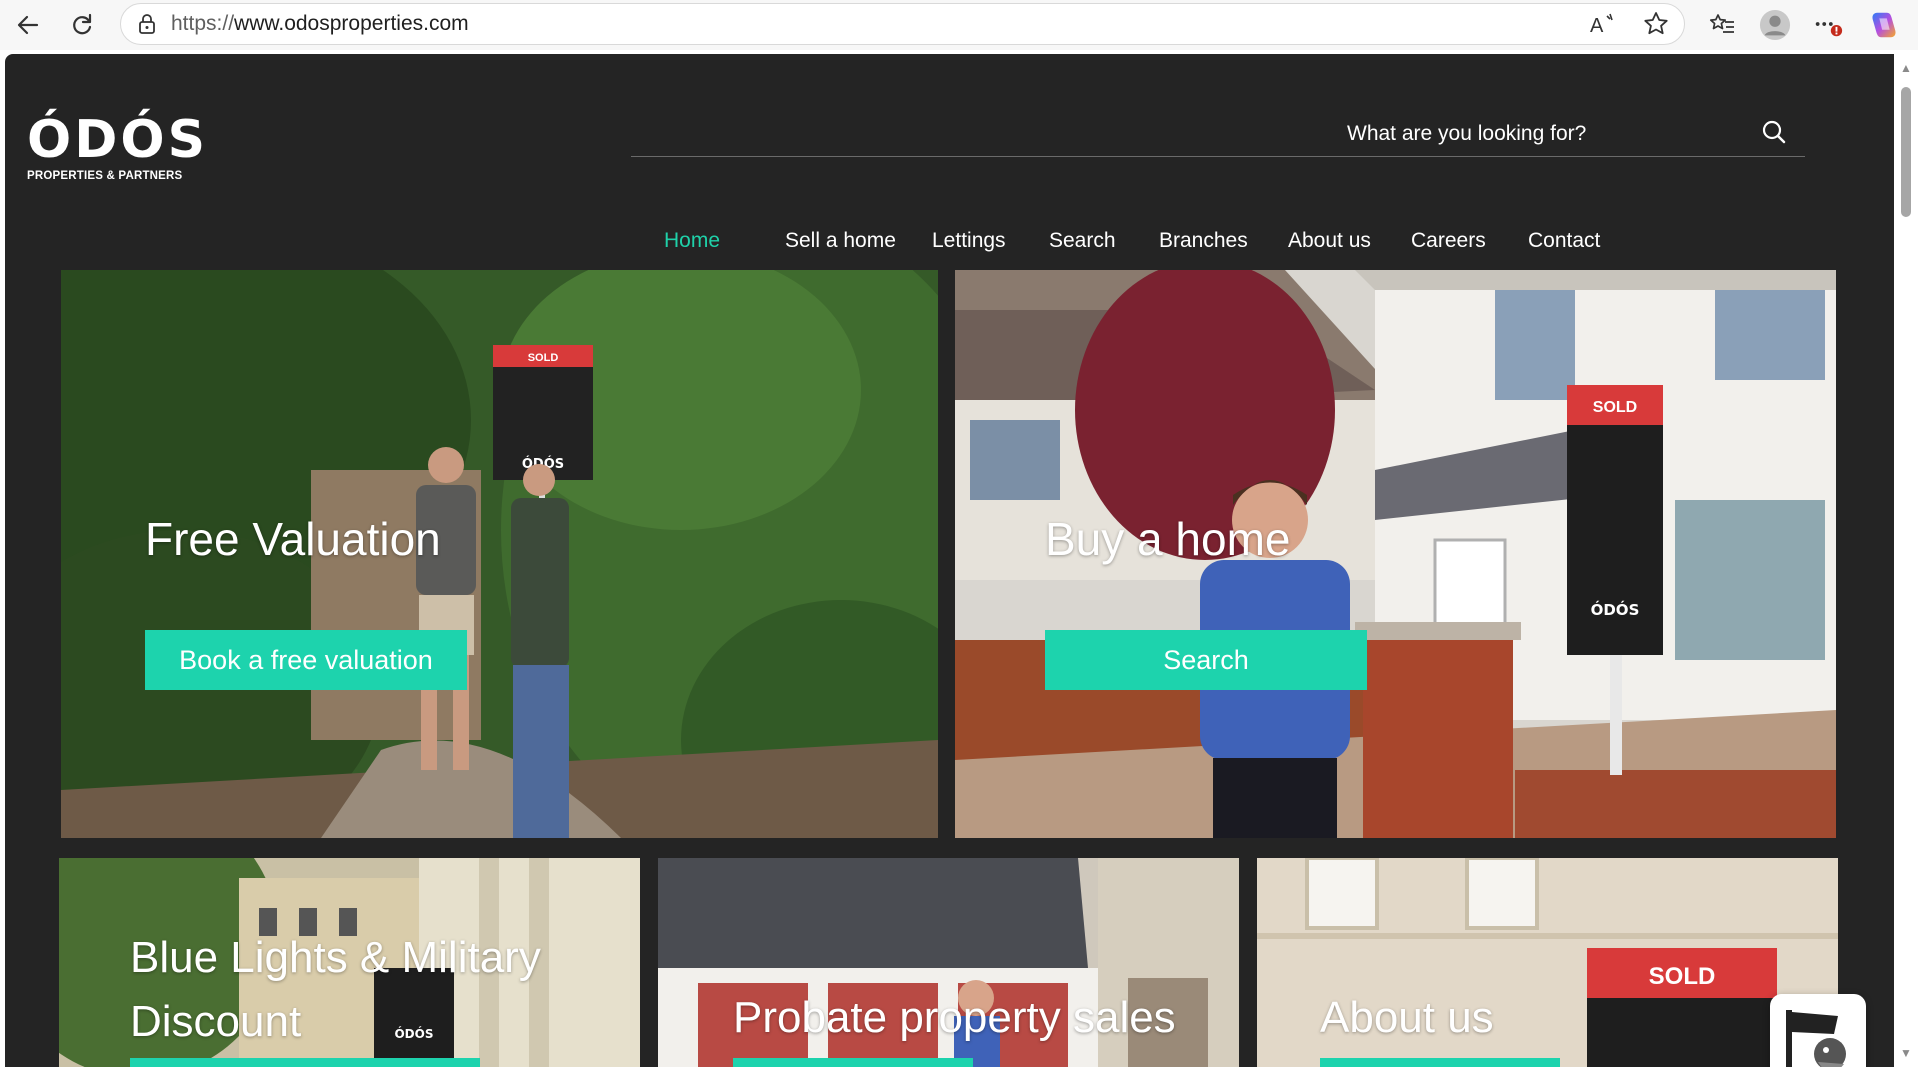  Describe the element at coordinates (1884, 25) in the screenshot. I see `copilot-icon` at that location.